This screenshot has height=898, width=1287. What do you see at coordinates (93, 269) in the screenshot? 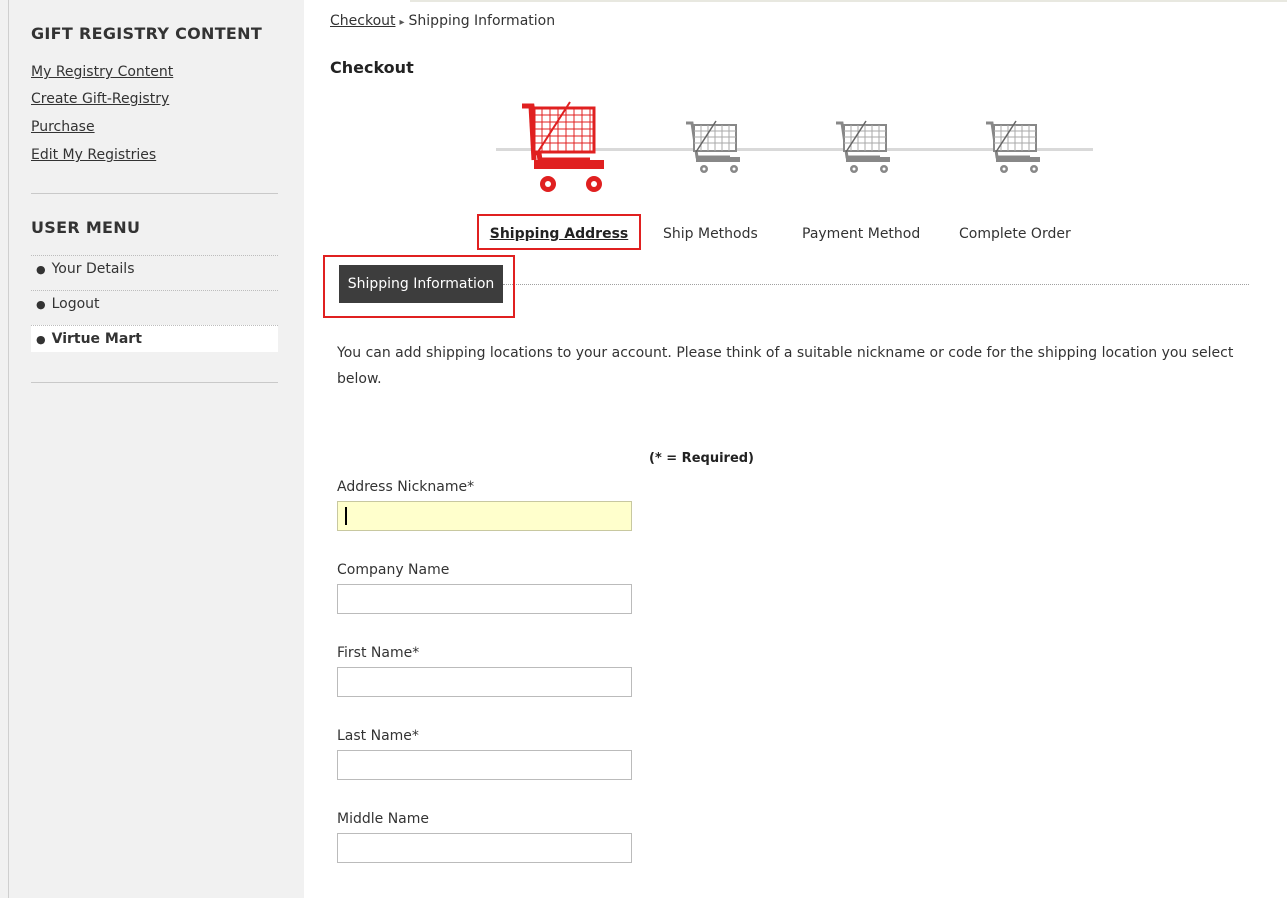
I see `user-menu-item-label: Your Details` at bounding box center [93, 269].